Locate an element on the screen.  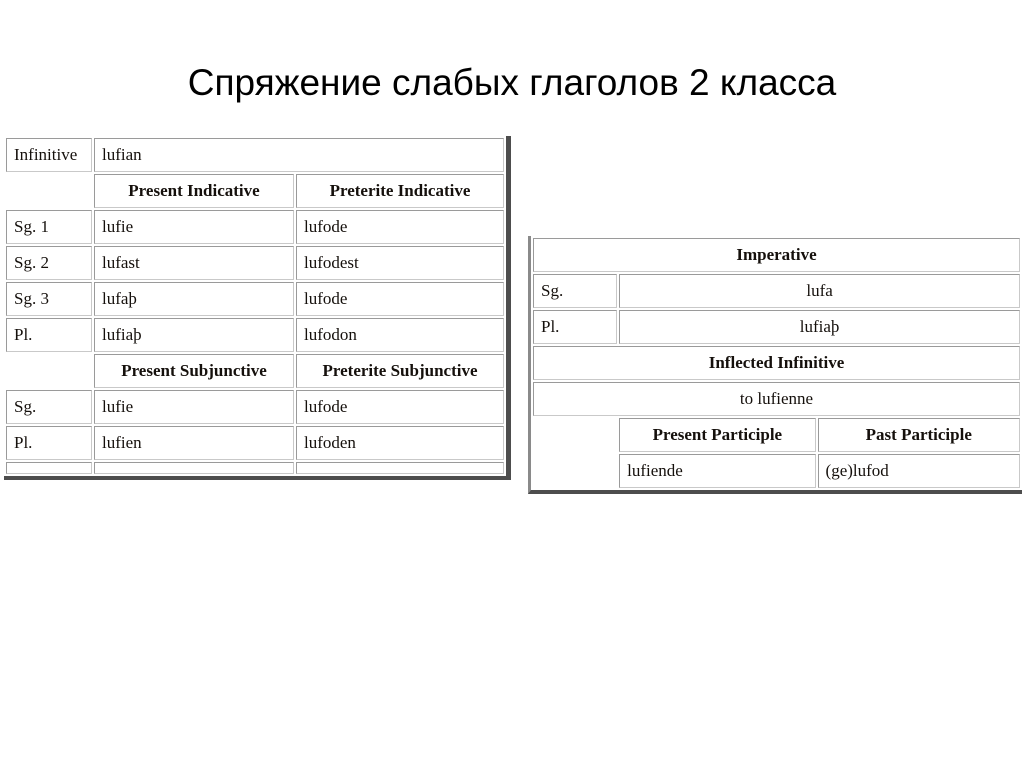
table-row-participle-headers: Present Participle Past Participle is located at coordinates (776, 435).